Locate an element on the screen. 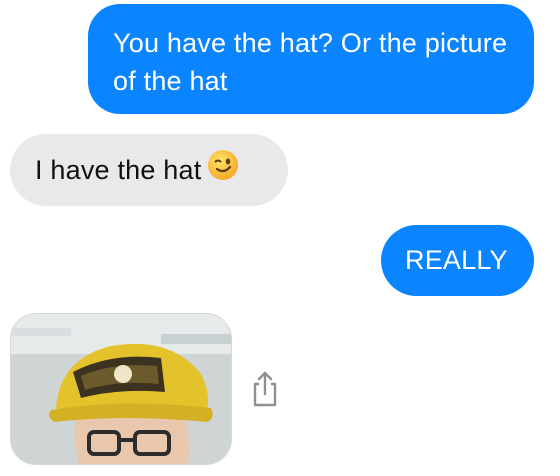 This screenshot has width=560, height=476. share-icon is located at coordinates (265, 389).